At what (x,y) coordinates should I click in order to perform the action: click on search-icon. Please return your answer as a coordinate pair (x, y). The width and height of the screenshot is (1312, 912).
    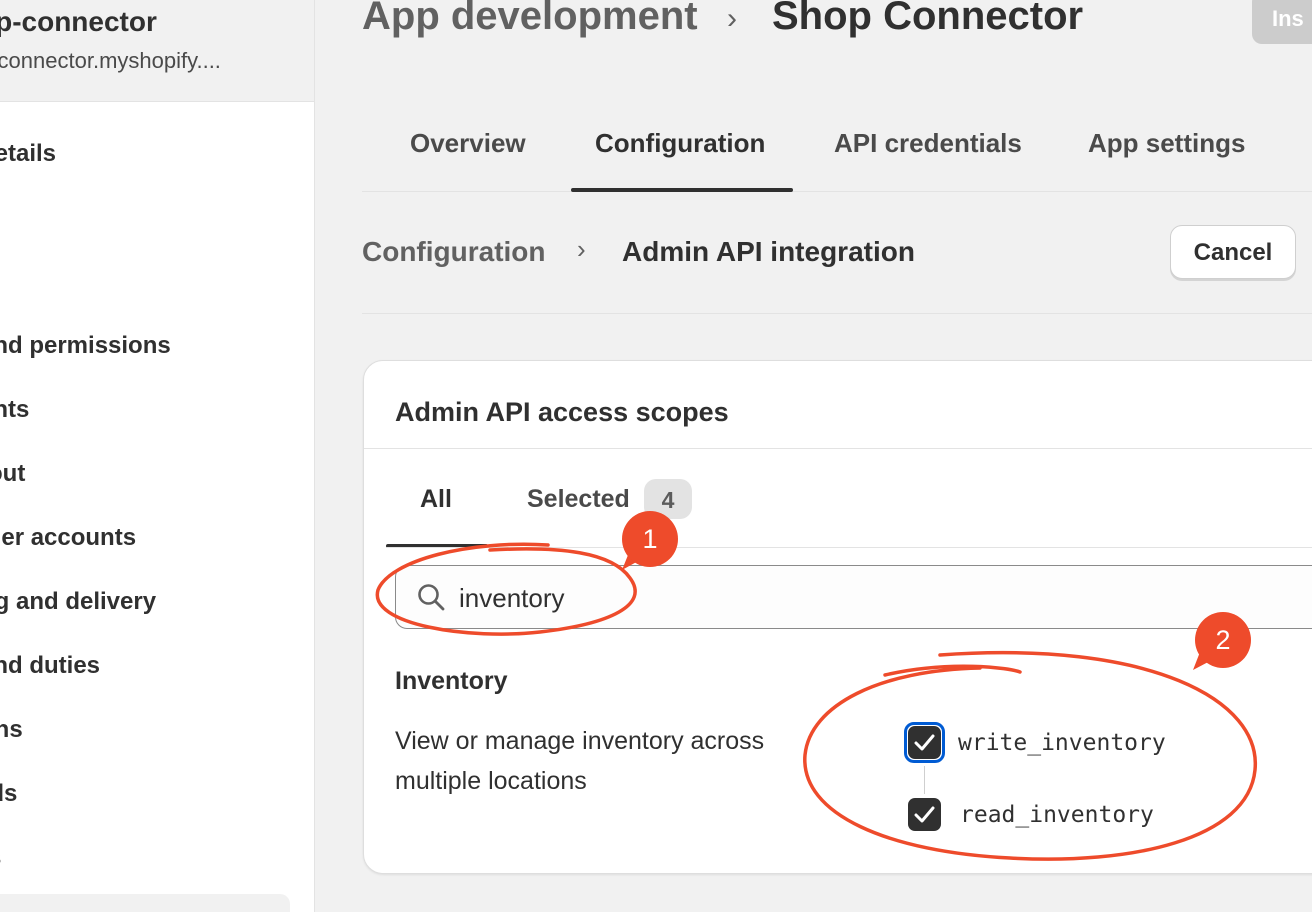
    Looking at the image, I should click on (431, 597).